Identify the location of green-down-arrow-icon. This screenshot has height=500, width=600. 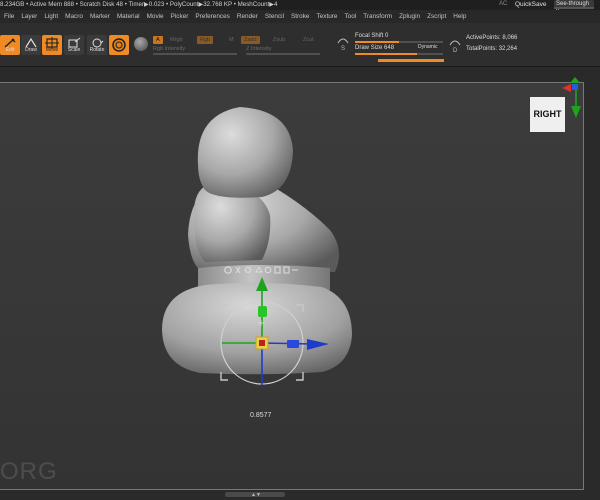
(576, 112).